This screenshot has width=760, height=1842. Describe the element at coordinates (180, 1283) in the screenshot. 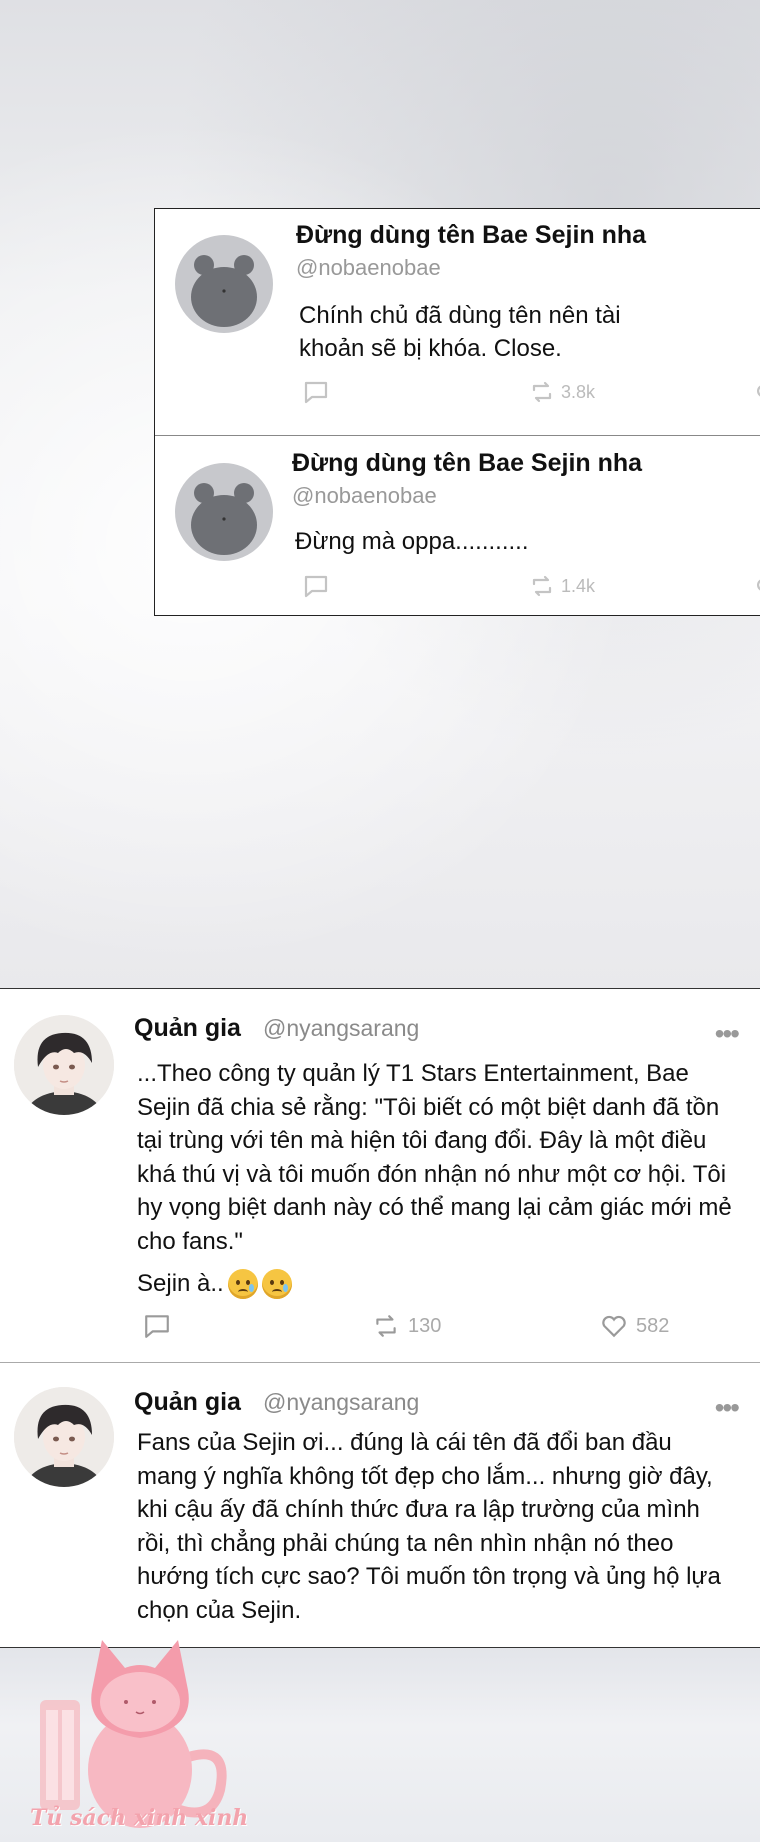

I see `tweet-text-secondary-label: Sejin à..` at that location.